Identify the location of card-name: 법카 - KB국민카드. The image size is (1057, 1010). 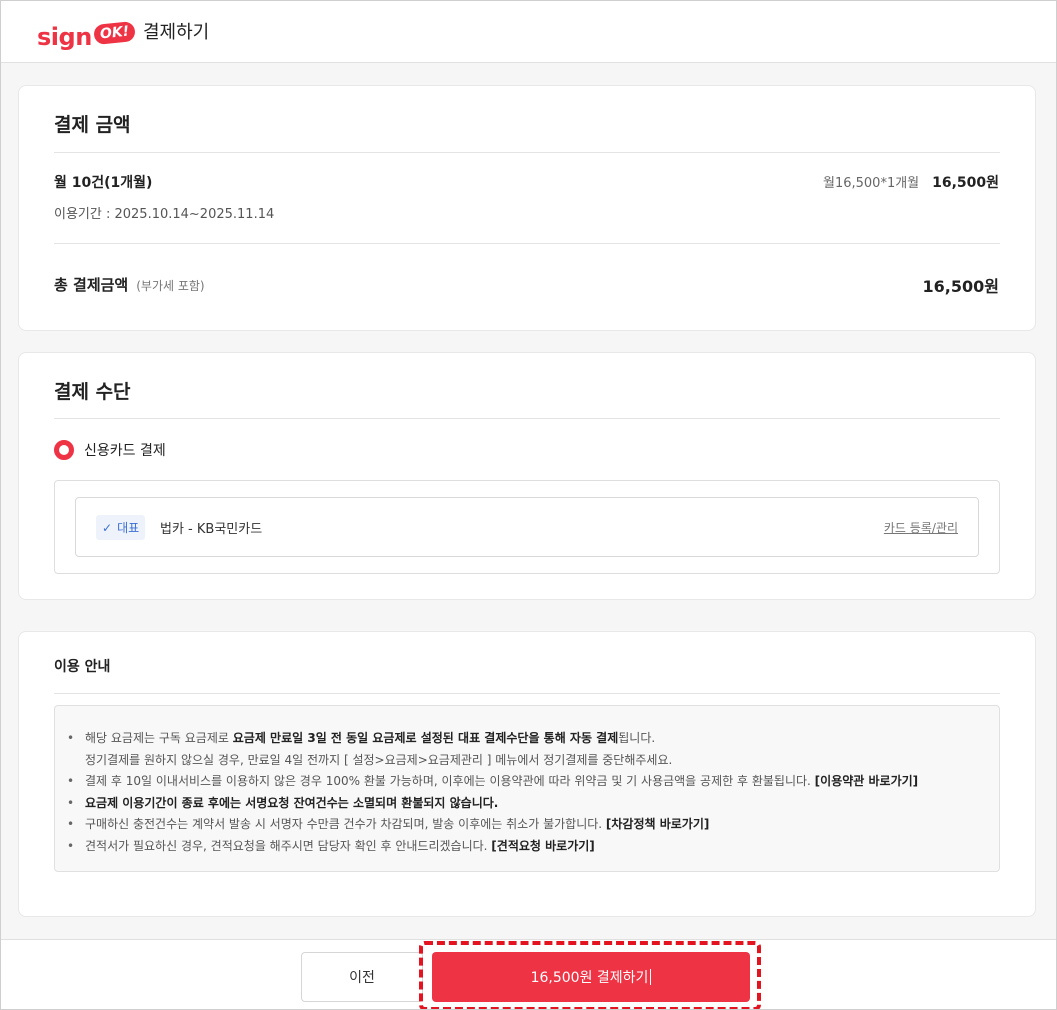
(211, 529).